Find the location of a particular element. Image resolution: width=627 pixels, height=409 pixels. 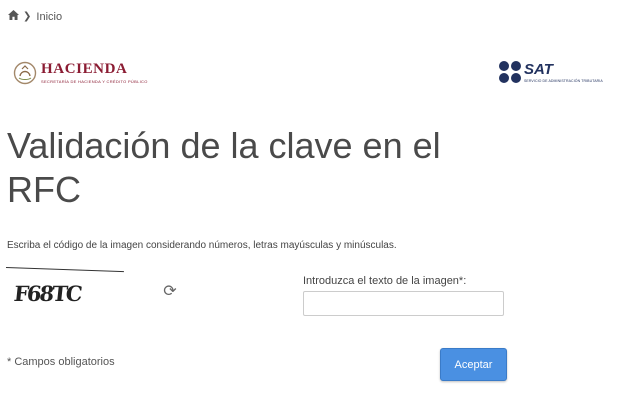

sat-logo-subtext: SERVICIO DE ADMINISTRACIÓN TRIBUTARIA is located at coordinates (563, 80).